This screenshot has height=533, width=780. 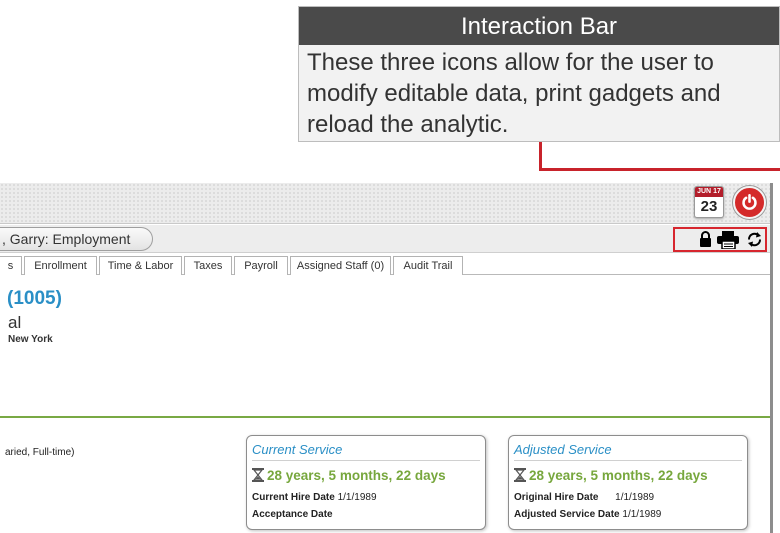 I want to click on lock-icon, so click(x=705, y=242).